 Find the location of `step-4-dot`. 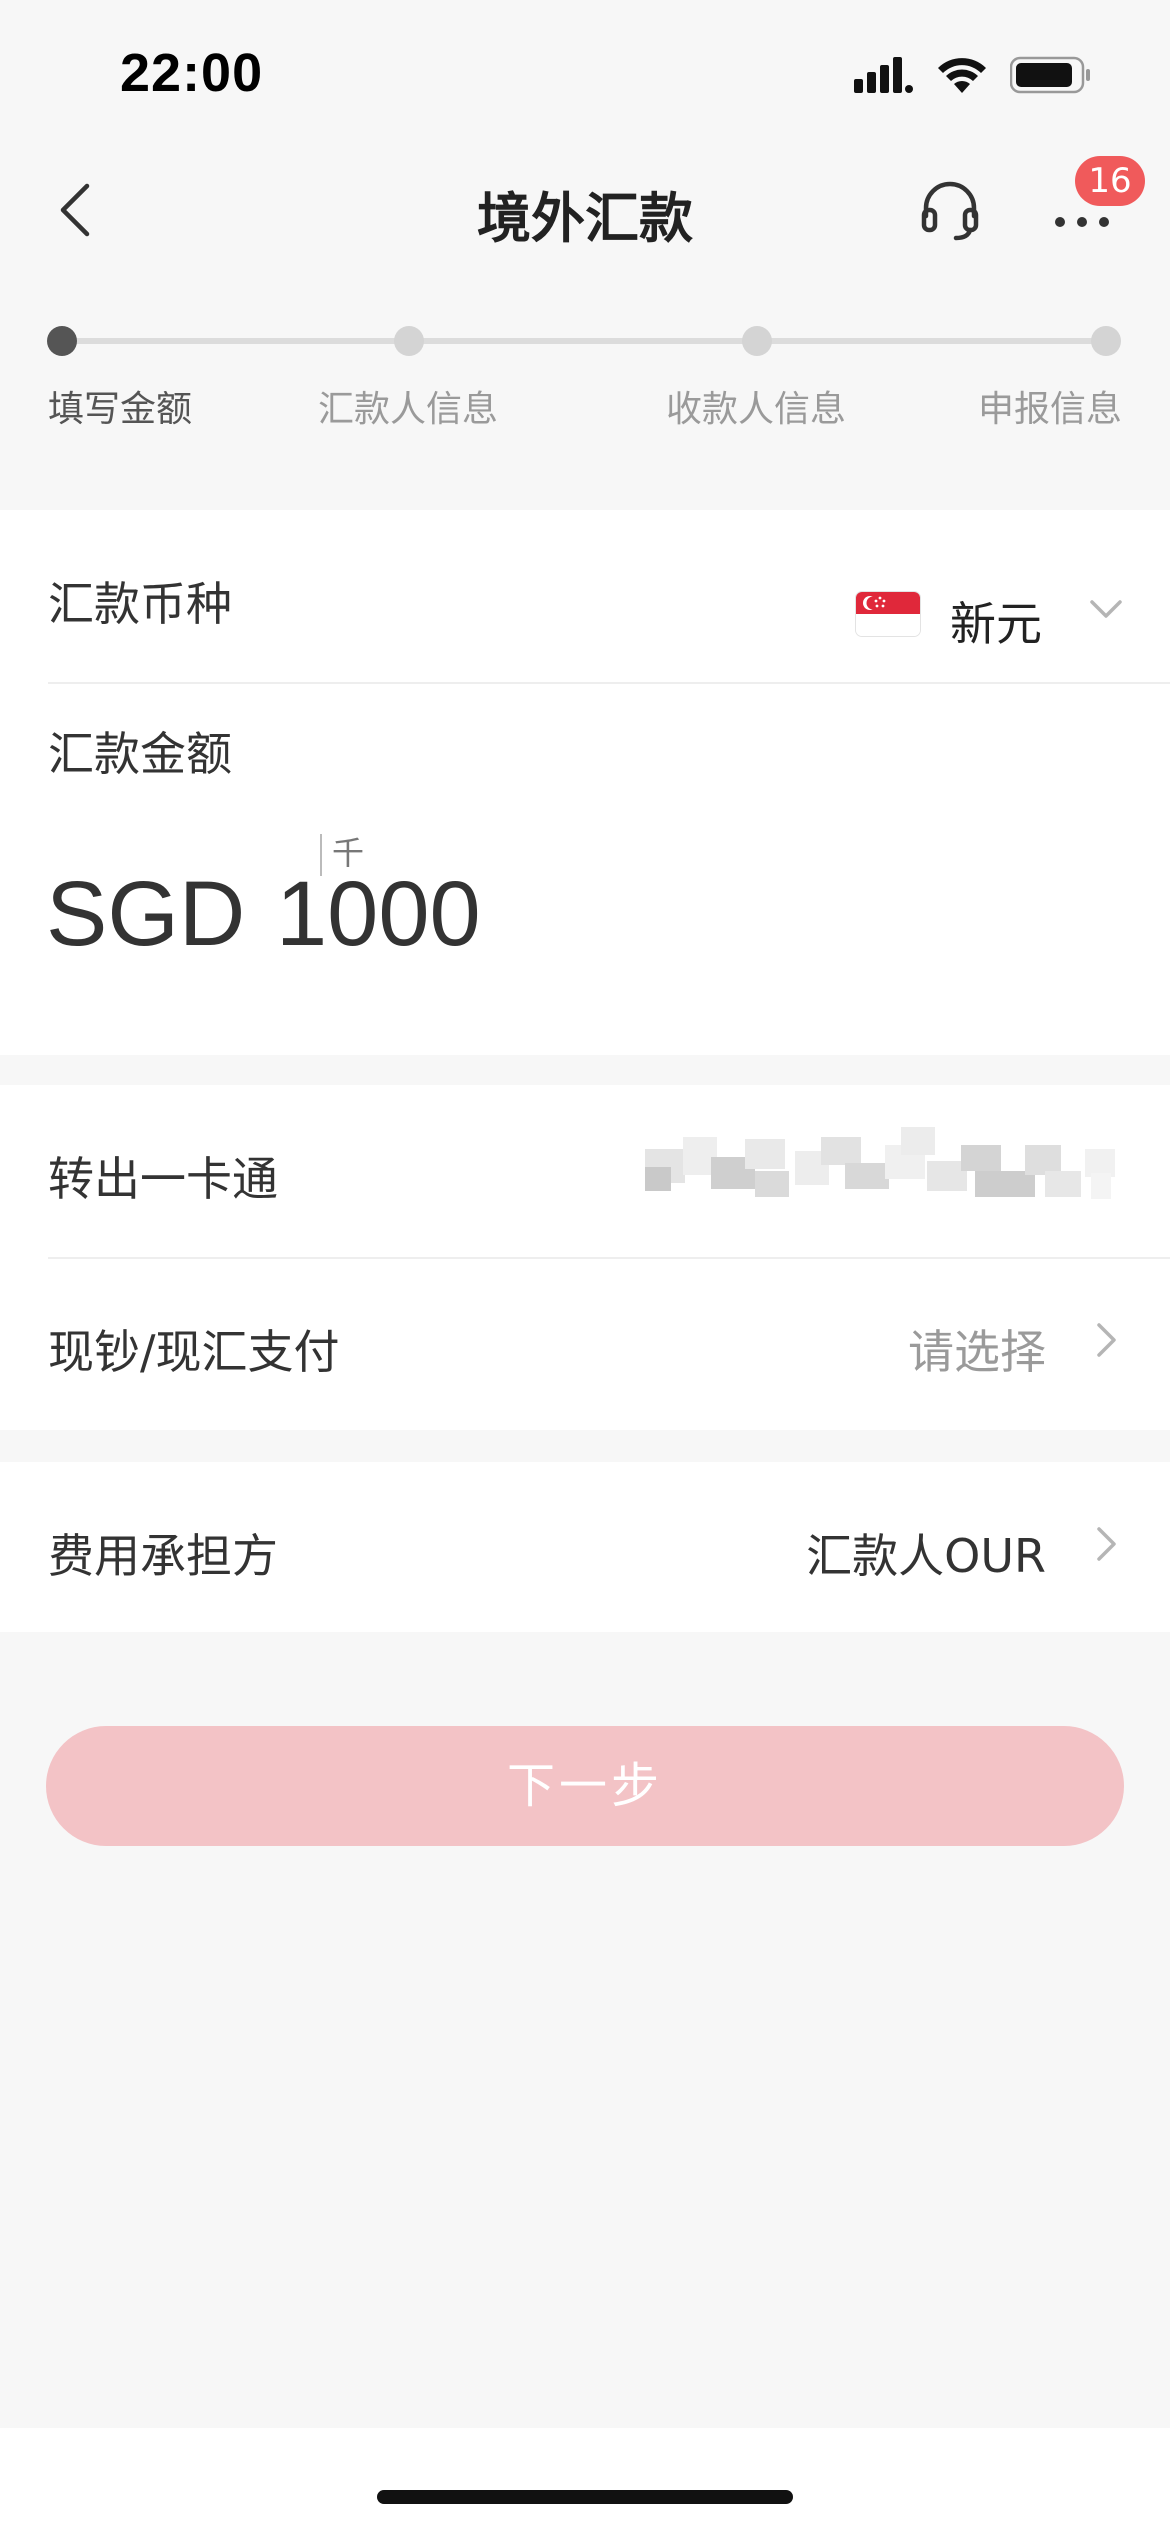

step-4-dot is located at coordinates (1106, 341).